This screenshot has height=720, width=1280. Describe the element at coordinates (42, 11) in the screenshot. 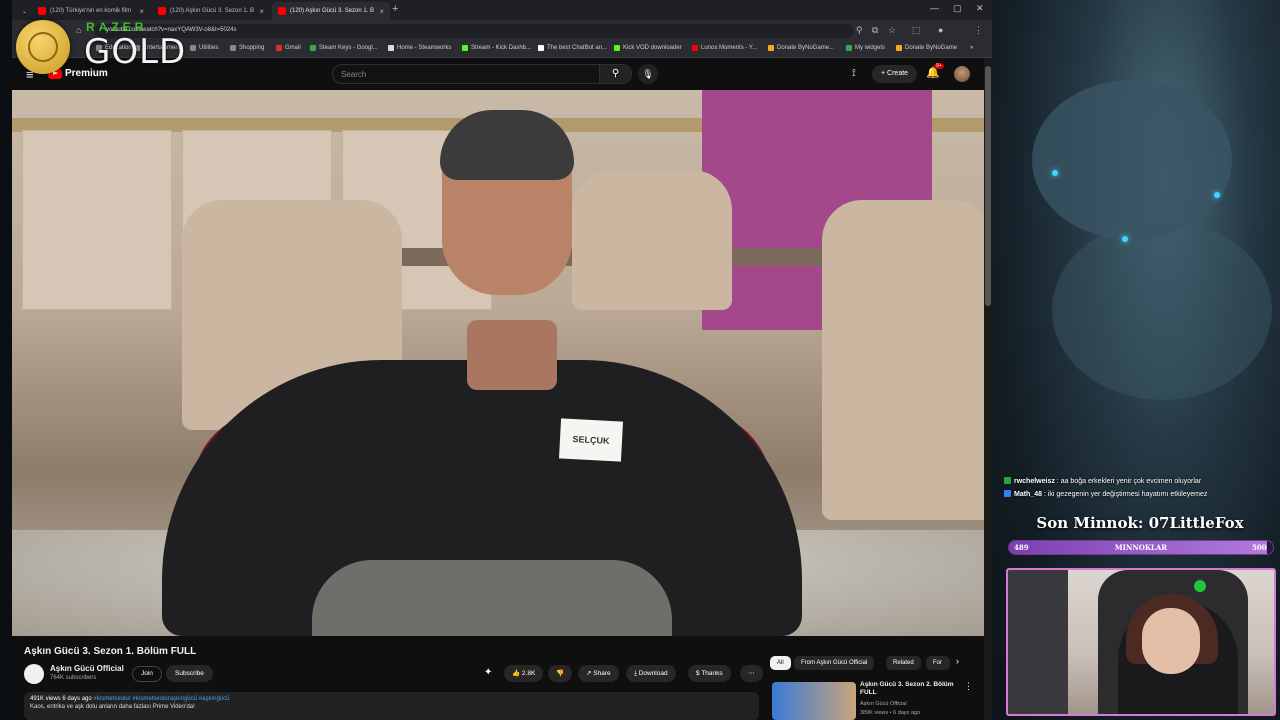

I see `youtube-favicon-icon` at that location.